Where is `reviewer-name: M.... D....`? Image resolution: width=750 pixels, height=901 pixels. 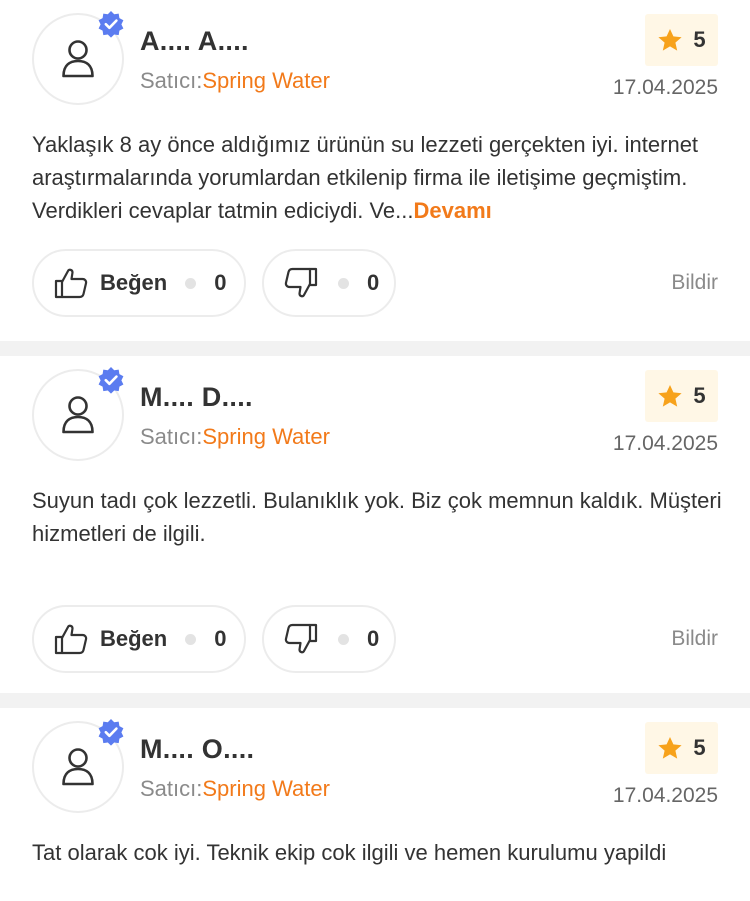
reviewer-name: M.... D.... is located at coordinates (196, 397).